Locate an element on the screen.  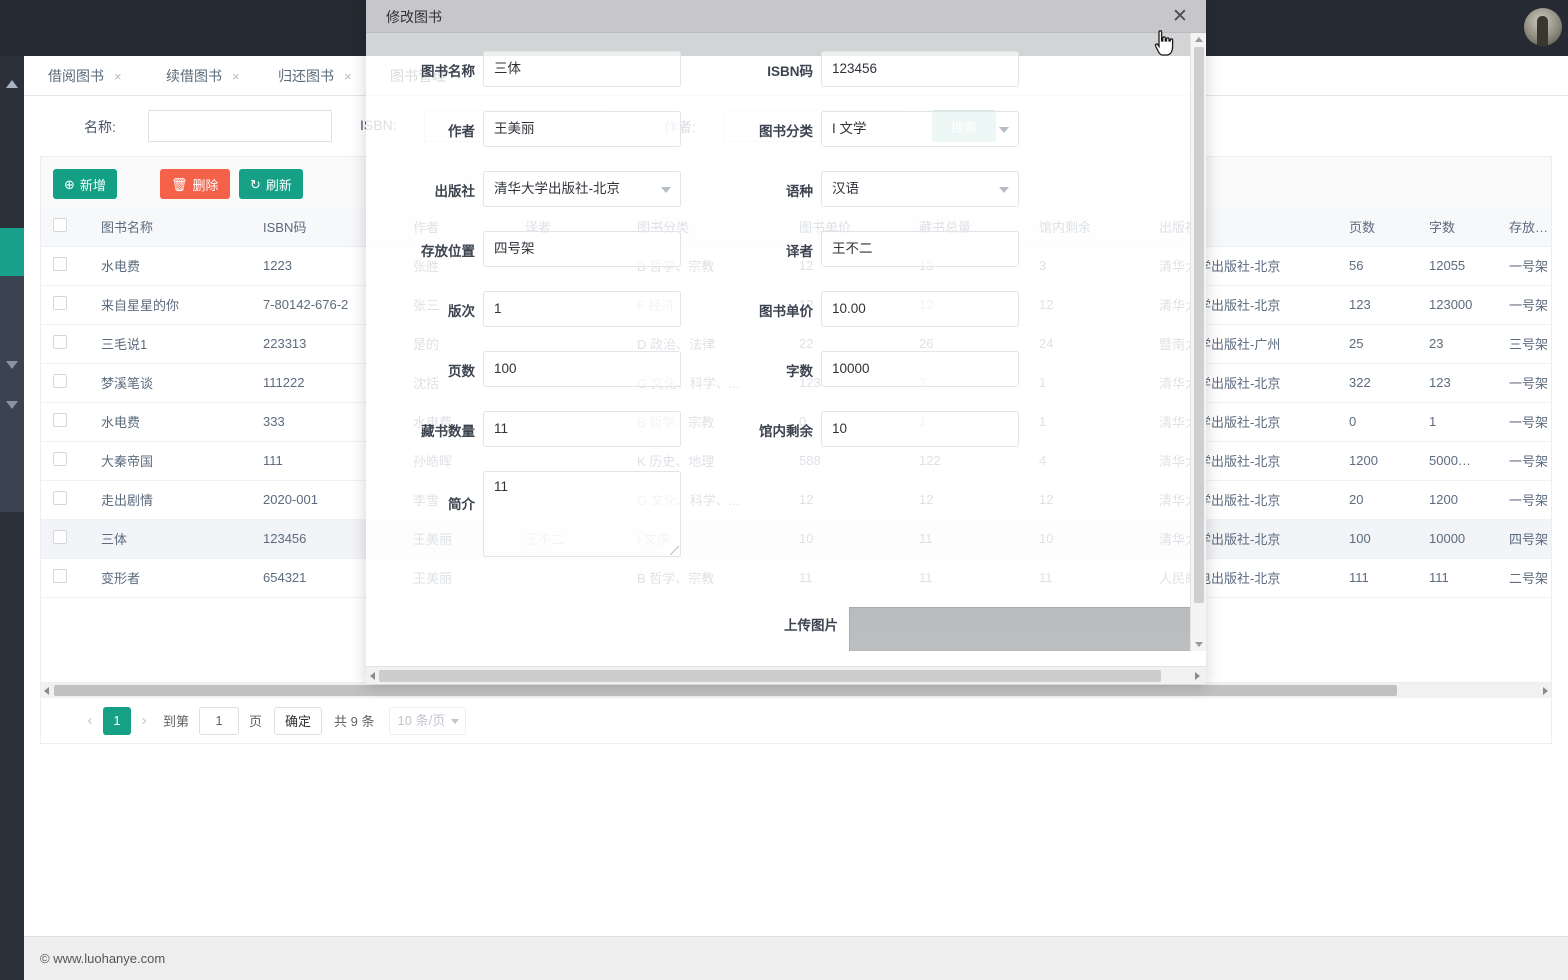
sidebar-segment-bottom is located at coordinates (12, 746).